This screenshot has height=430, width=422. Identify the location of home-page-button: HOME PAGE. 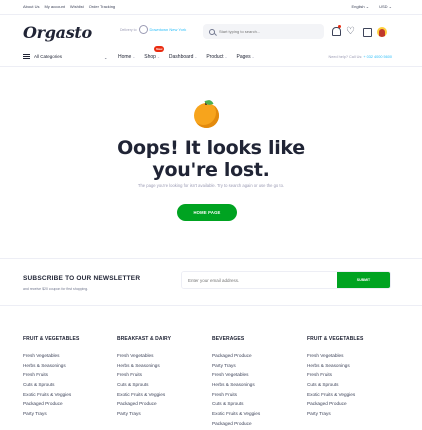
(207, 212).